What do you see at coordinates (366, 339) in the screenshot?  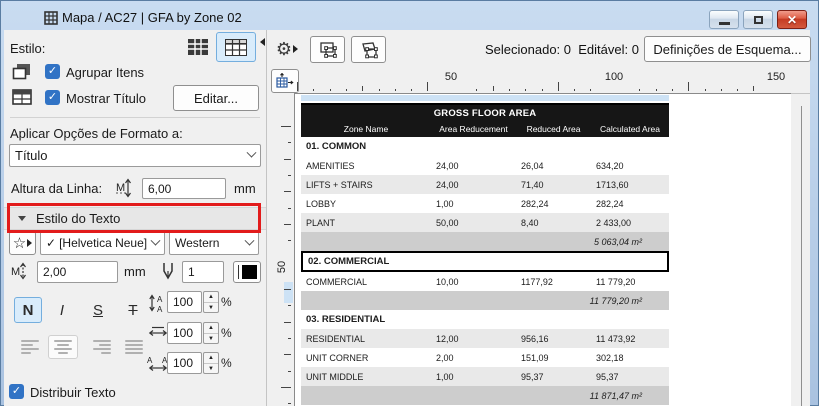 I see `table-cell: RESIDENTIAL` at bounding box center [366, 339].